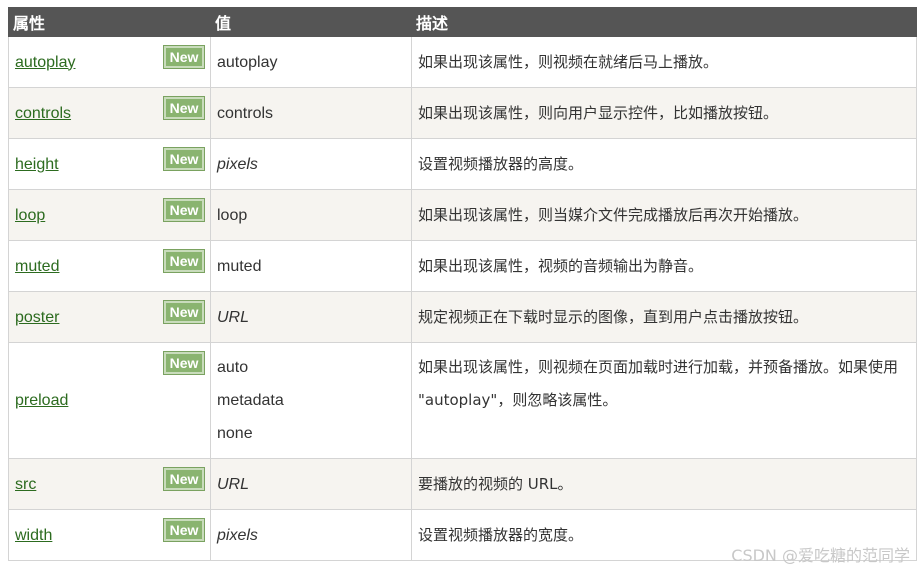 The width and height of the screenshot is (922, 574). What do you see at coordinates (613, 316) in the screenshot?
I see `description-text: 规定视频正在下载时显示的图像，直到用户点击播放按钮。` at bounding box center [613, 316].